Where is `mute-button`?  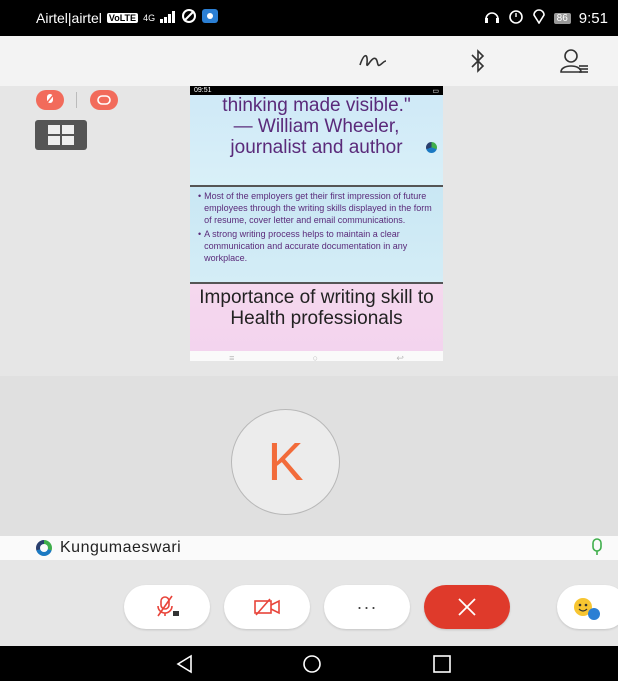
mute-button is located at coordinates (167, 607).